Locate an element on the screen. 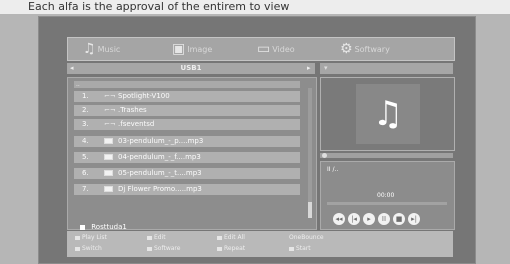 This screenshot has width=510, height=264. list-parent-row: .. is located at coordinates (187, 84).